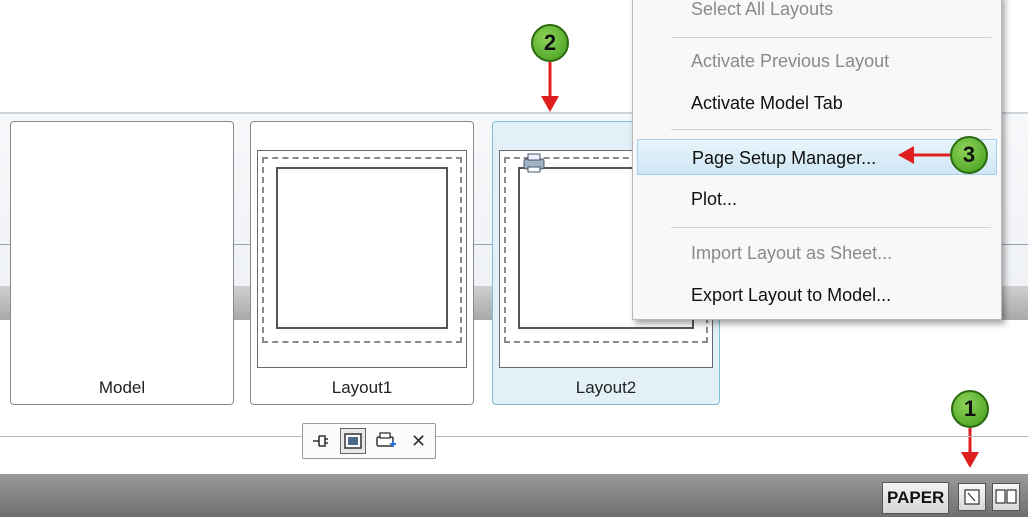 The image size is (1028, 517). Describe the element at coordinates (550, 43) in the screenshot. I see `callout-2-badge: 2` at that location.